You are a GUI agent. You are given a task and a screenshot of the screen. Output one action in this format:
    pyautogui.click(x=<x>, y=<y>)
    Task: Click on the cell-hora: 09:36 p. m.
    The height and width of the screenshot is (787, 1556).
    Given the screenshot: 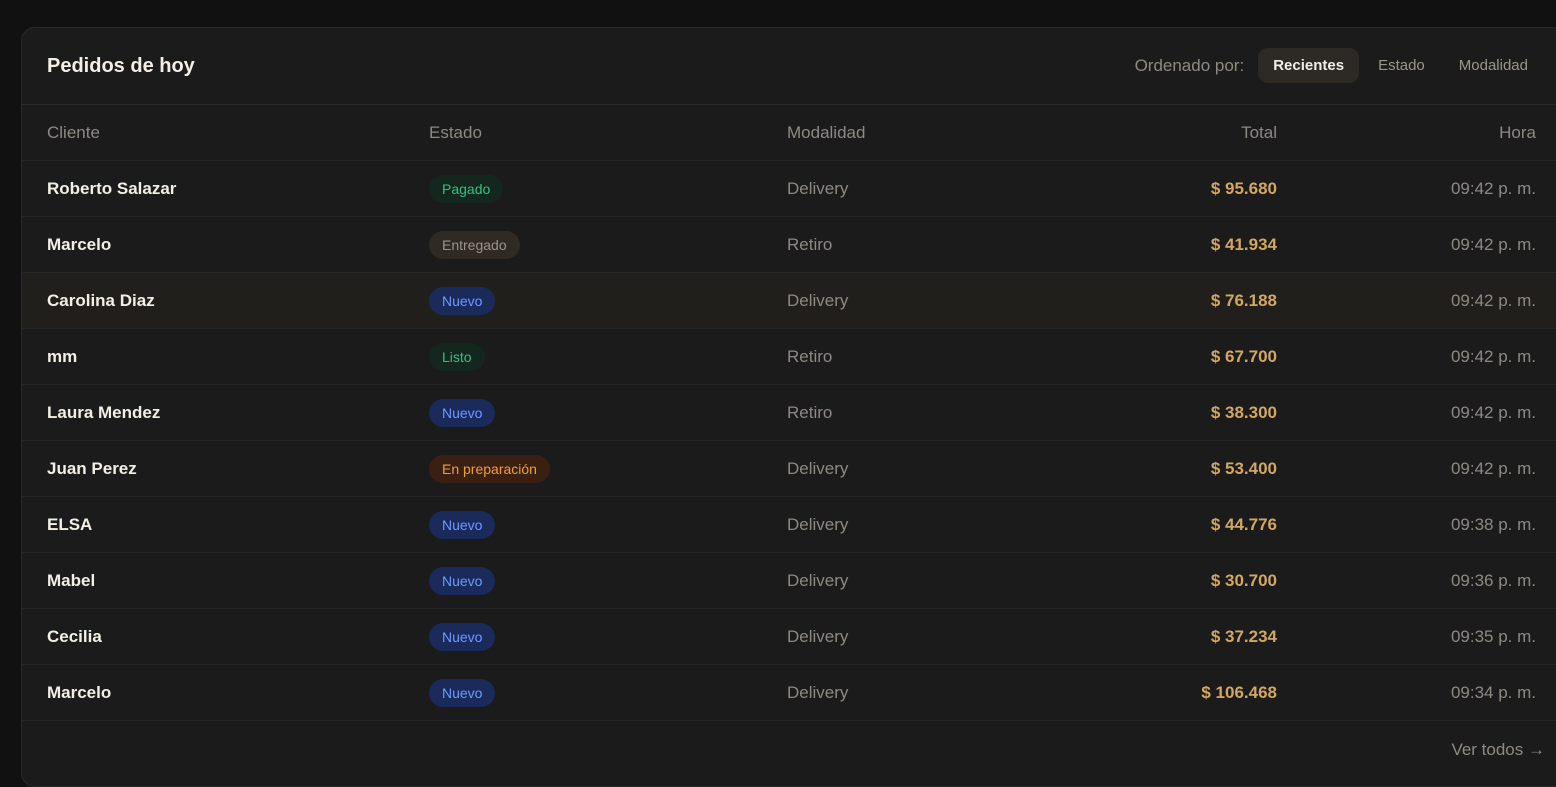 What is the action you would take?
    pyautogui.click(x=1416, y=580)
    